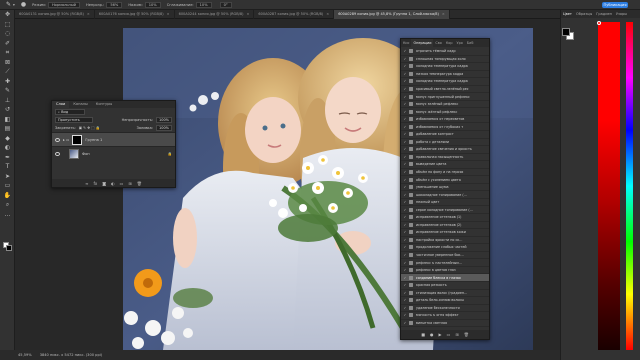 The image size is (640, 360). What do you see at coordinates (55, 14) in the screenshot?
I see `document-tab: 600A0131 копия.jpg @ 50% (RGB/8) ×` at bounding box center [55, 14].